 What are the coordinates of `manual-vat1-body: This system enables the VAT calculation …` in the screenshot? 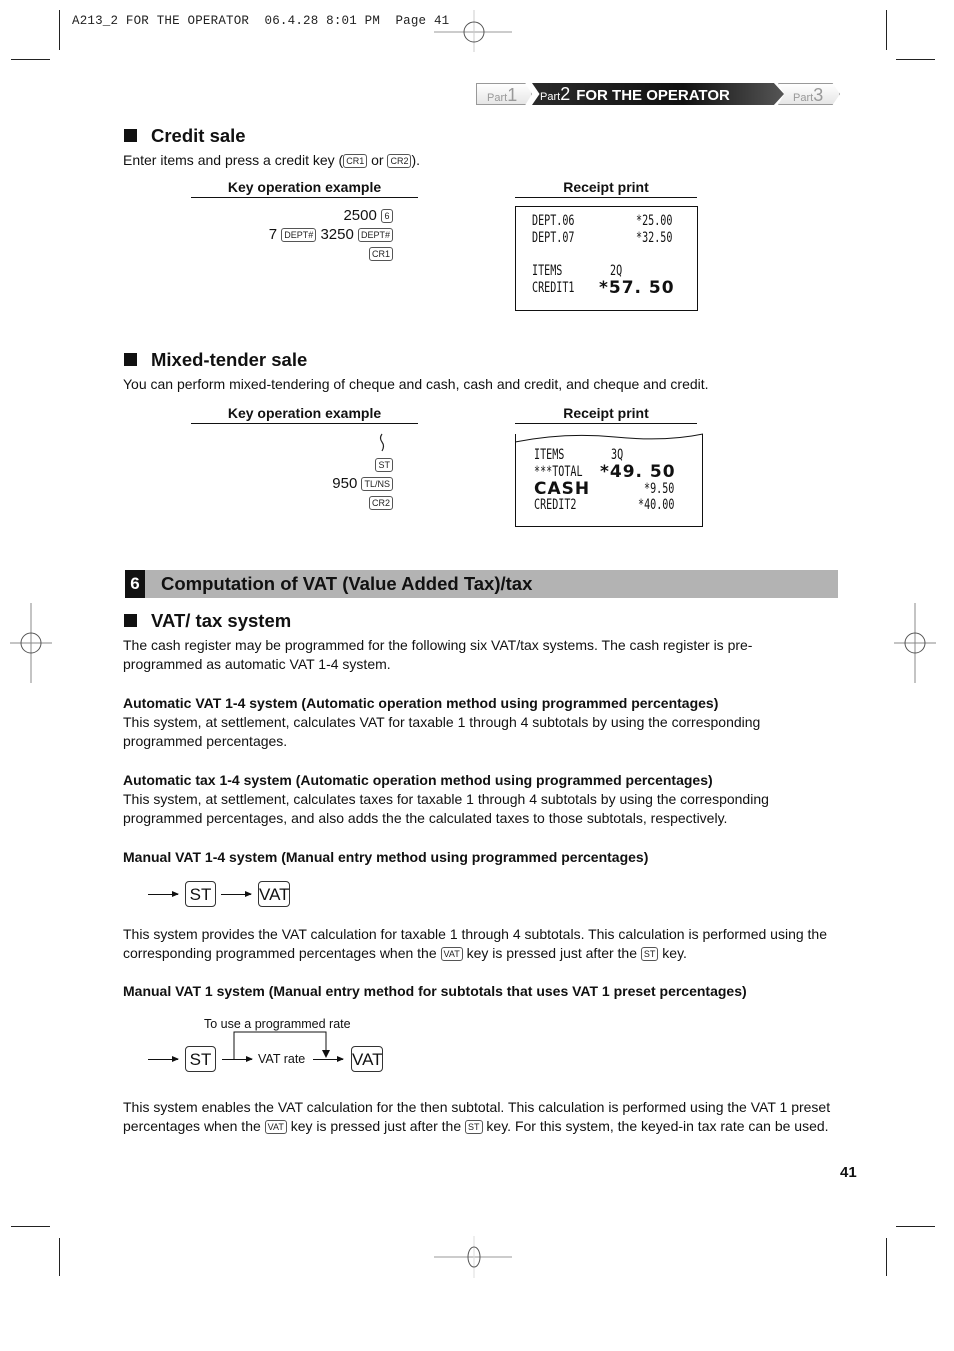 It's located at (477, 1117).